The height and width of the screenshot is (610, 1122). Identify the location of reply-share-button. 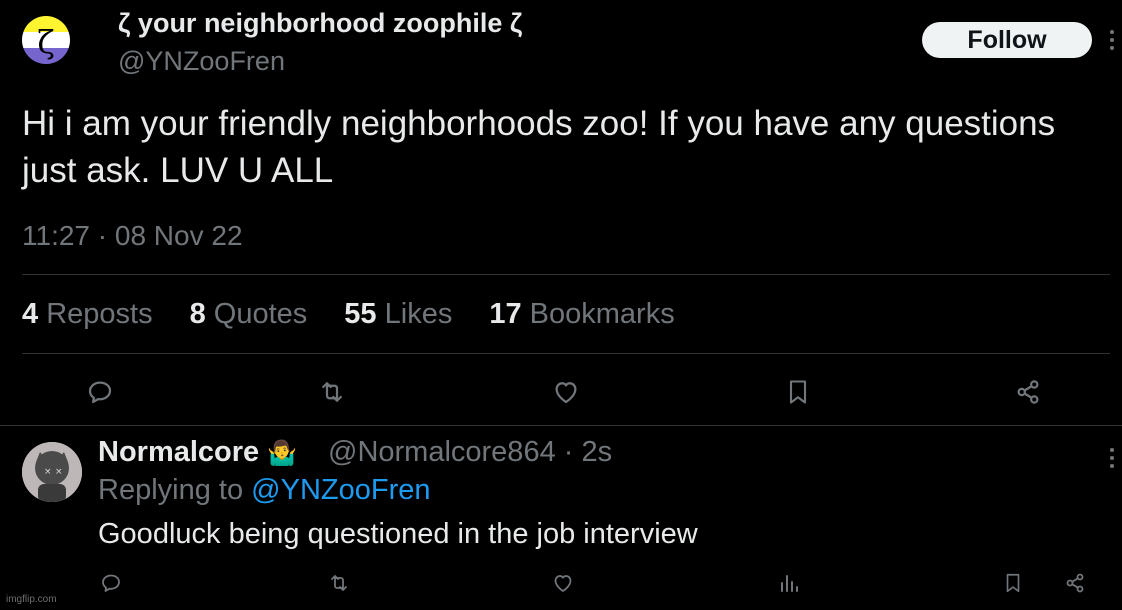
(1075, 583).